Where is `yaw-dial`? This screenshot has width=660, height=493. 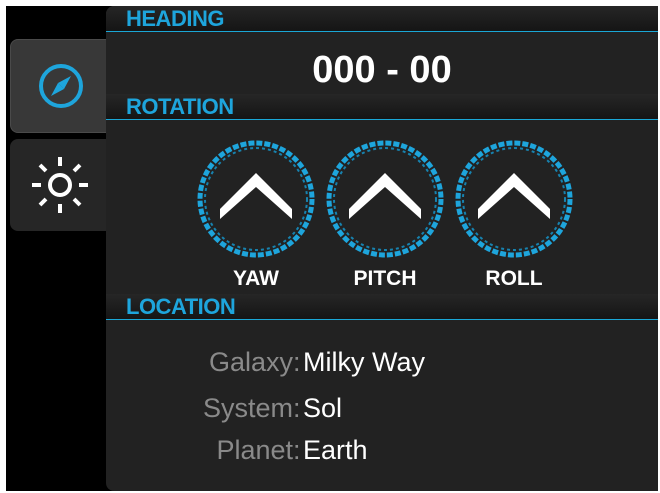 yaw-dial is located at coordinates (256, 199).